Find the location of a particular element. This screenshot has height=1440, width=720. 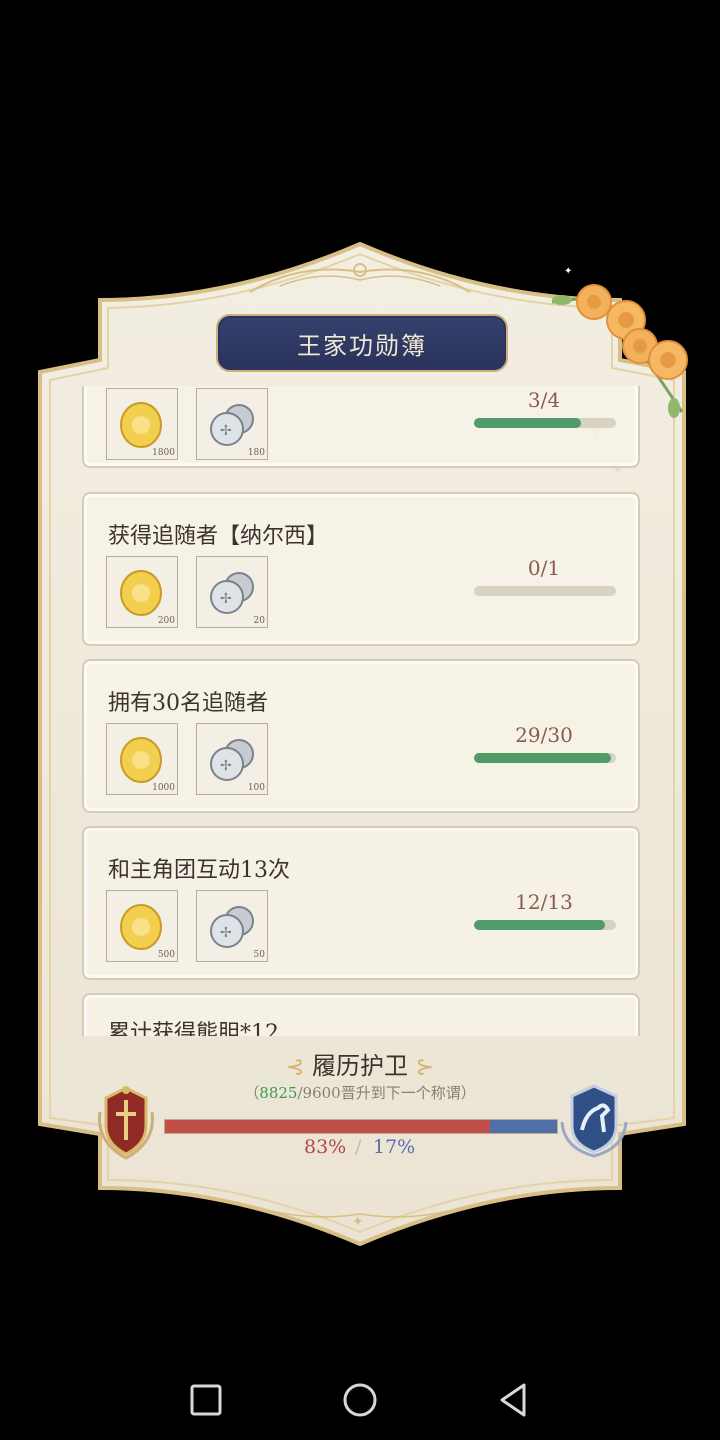

reward-amount: 1800 is located at coordinates (163, 453).